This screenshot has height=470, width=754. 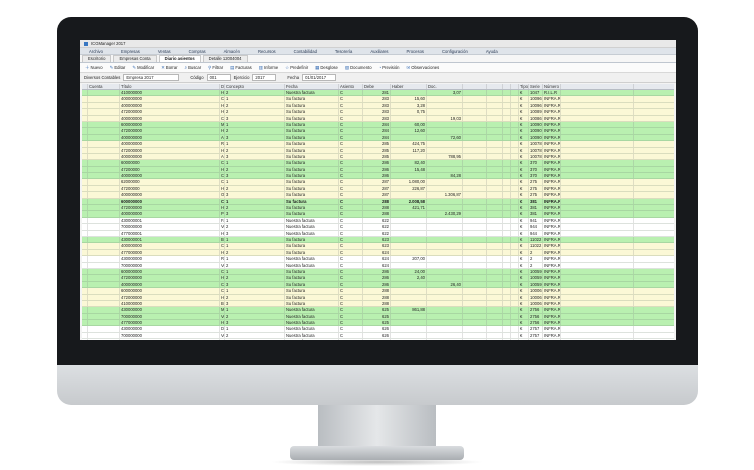 What do you see at coordinates (169, 68) in the screenshot?
I see `toolbar-button-3: ✕ Borrar` at bounding box center [169, 68].